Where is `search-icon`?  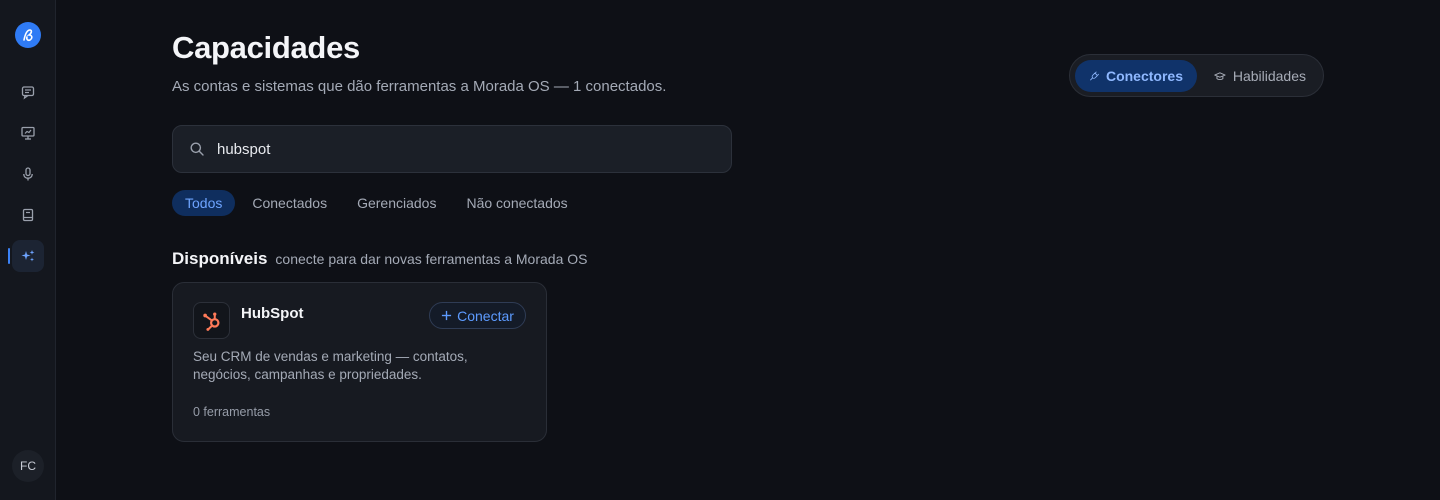 search-icon is located at coordinates (197, 149).